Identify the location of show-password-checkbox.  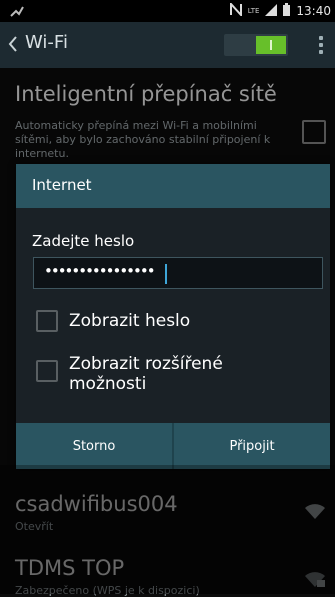
(47, 321).